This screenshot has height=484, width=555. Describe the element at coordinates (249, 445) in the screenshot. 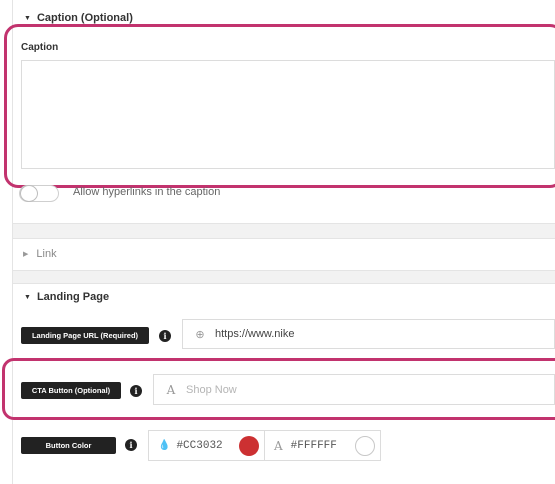

I see `background-color-swatch` at that location.